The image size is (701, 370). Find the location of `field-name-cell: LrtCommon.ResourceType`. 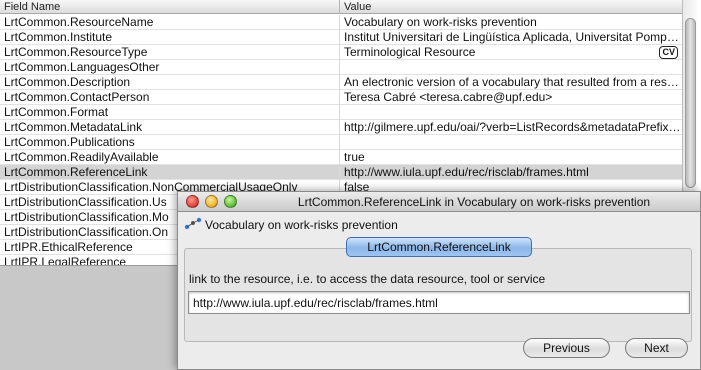

field-name-cell: LrtCommon.ResourceType is located at coordinates (170, 52).